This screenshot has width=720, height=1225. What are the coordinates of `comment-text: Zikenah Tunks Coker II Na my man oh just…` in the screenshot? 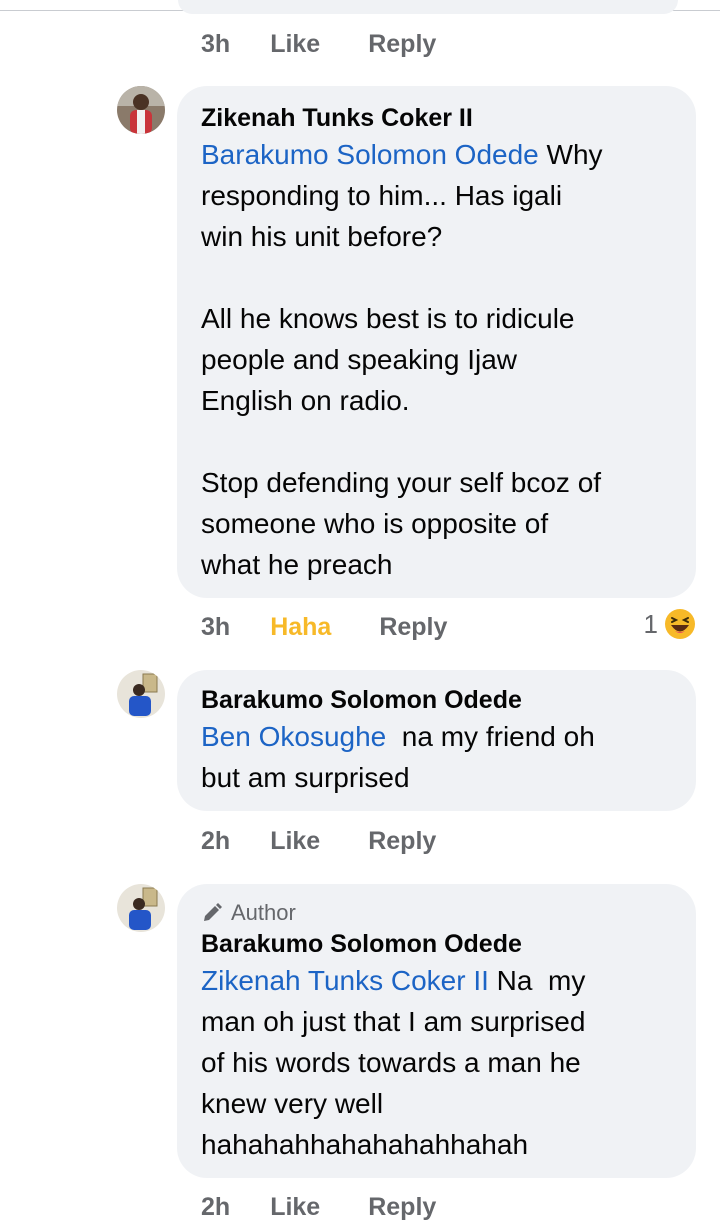 It's located at (436, 1062).